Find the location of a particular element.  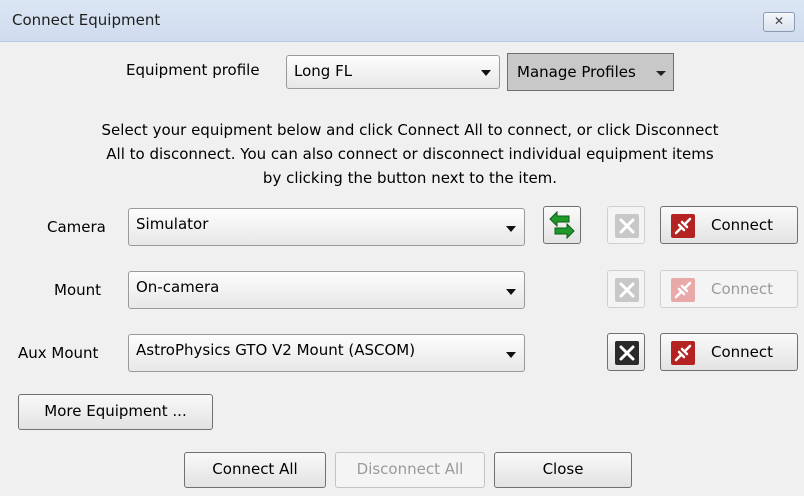

aux-mount-label: Aux Mount is located at coordinates (58, 353).